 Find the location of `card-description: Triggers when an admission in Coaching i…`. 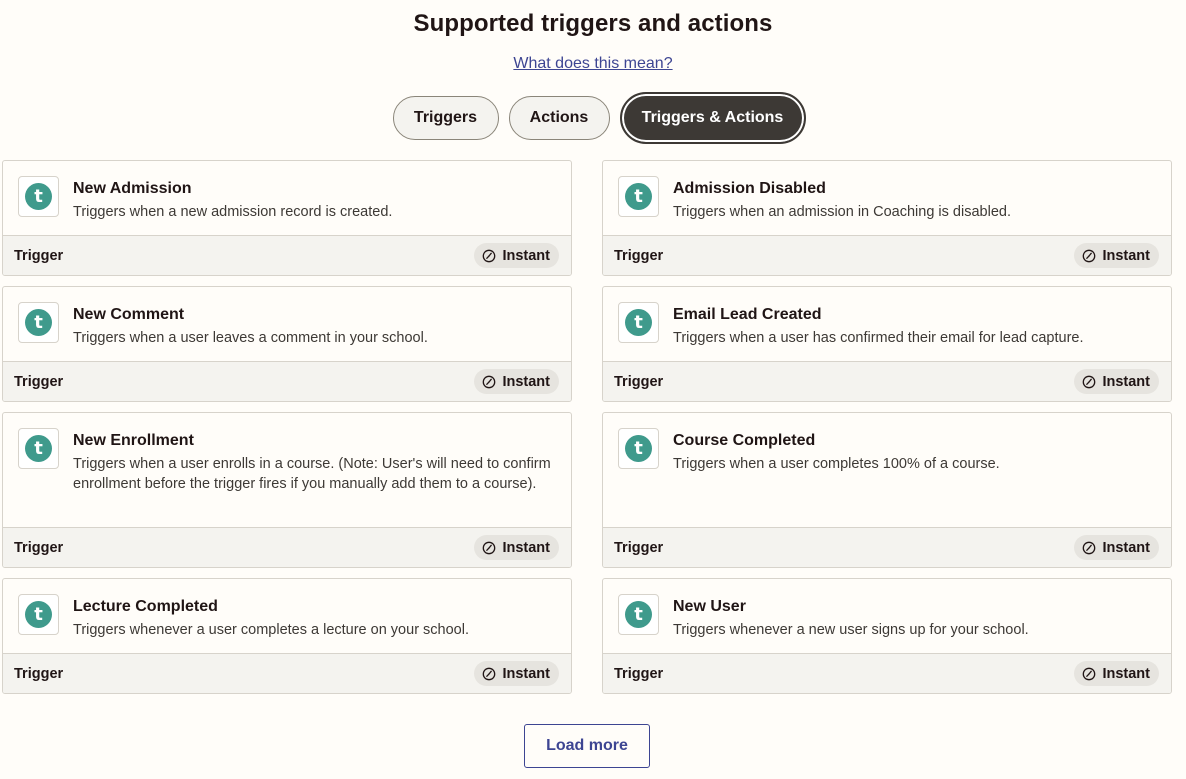

card-description: Triggers when an admission in Coaching i… is located at coordinates (842, 212).